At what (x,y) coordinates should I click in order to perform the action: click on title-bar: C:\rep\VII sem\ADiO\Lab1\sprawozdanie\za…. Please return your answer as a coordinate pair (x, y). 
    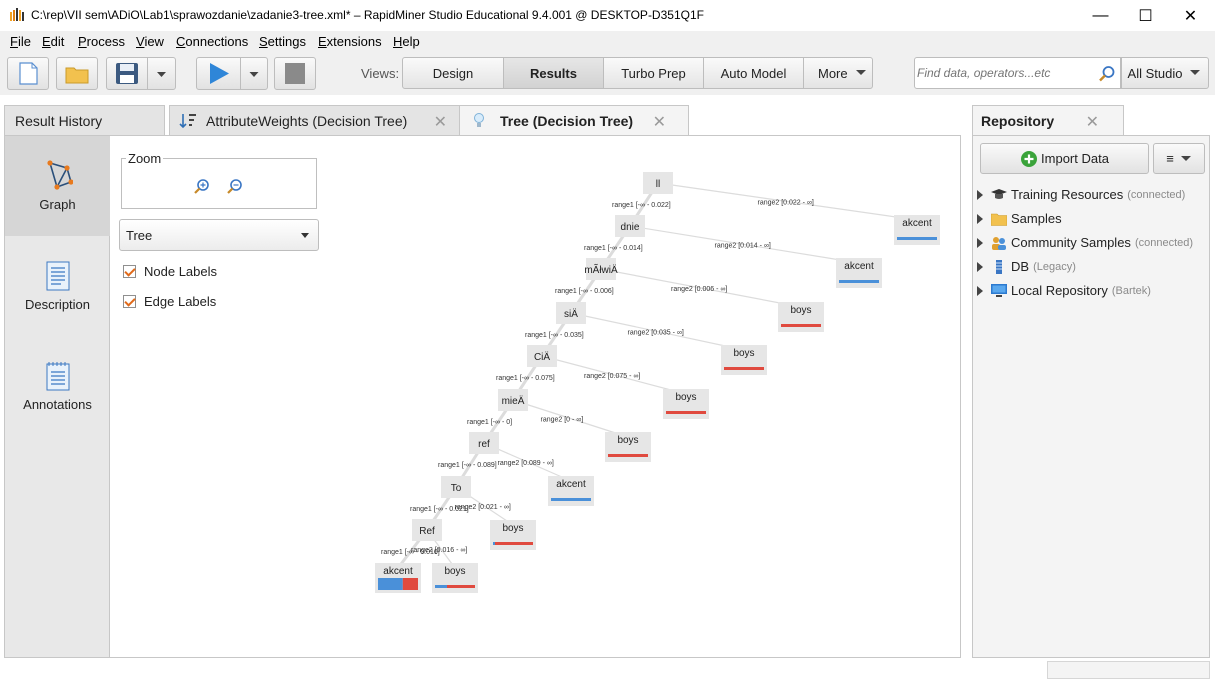
    Looking at the image, I should click on (607, 15).